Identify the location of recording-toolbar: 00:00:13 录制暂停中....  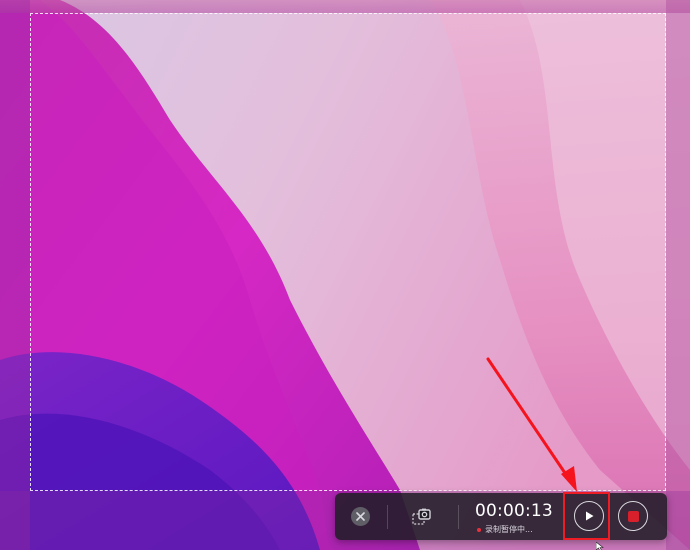
(501, 516).